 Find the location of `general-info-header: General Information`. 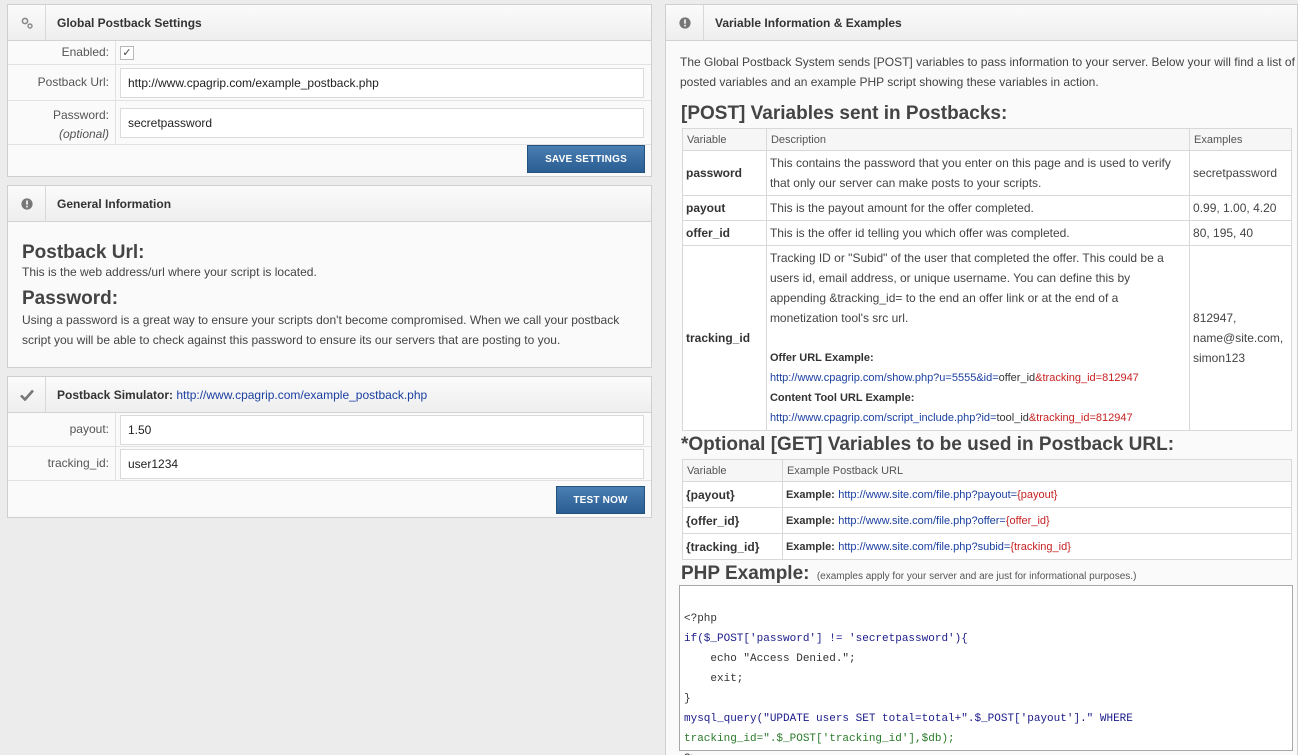

general-info-header: General Information is located at coordinates (329, 204).